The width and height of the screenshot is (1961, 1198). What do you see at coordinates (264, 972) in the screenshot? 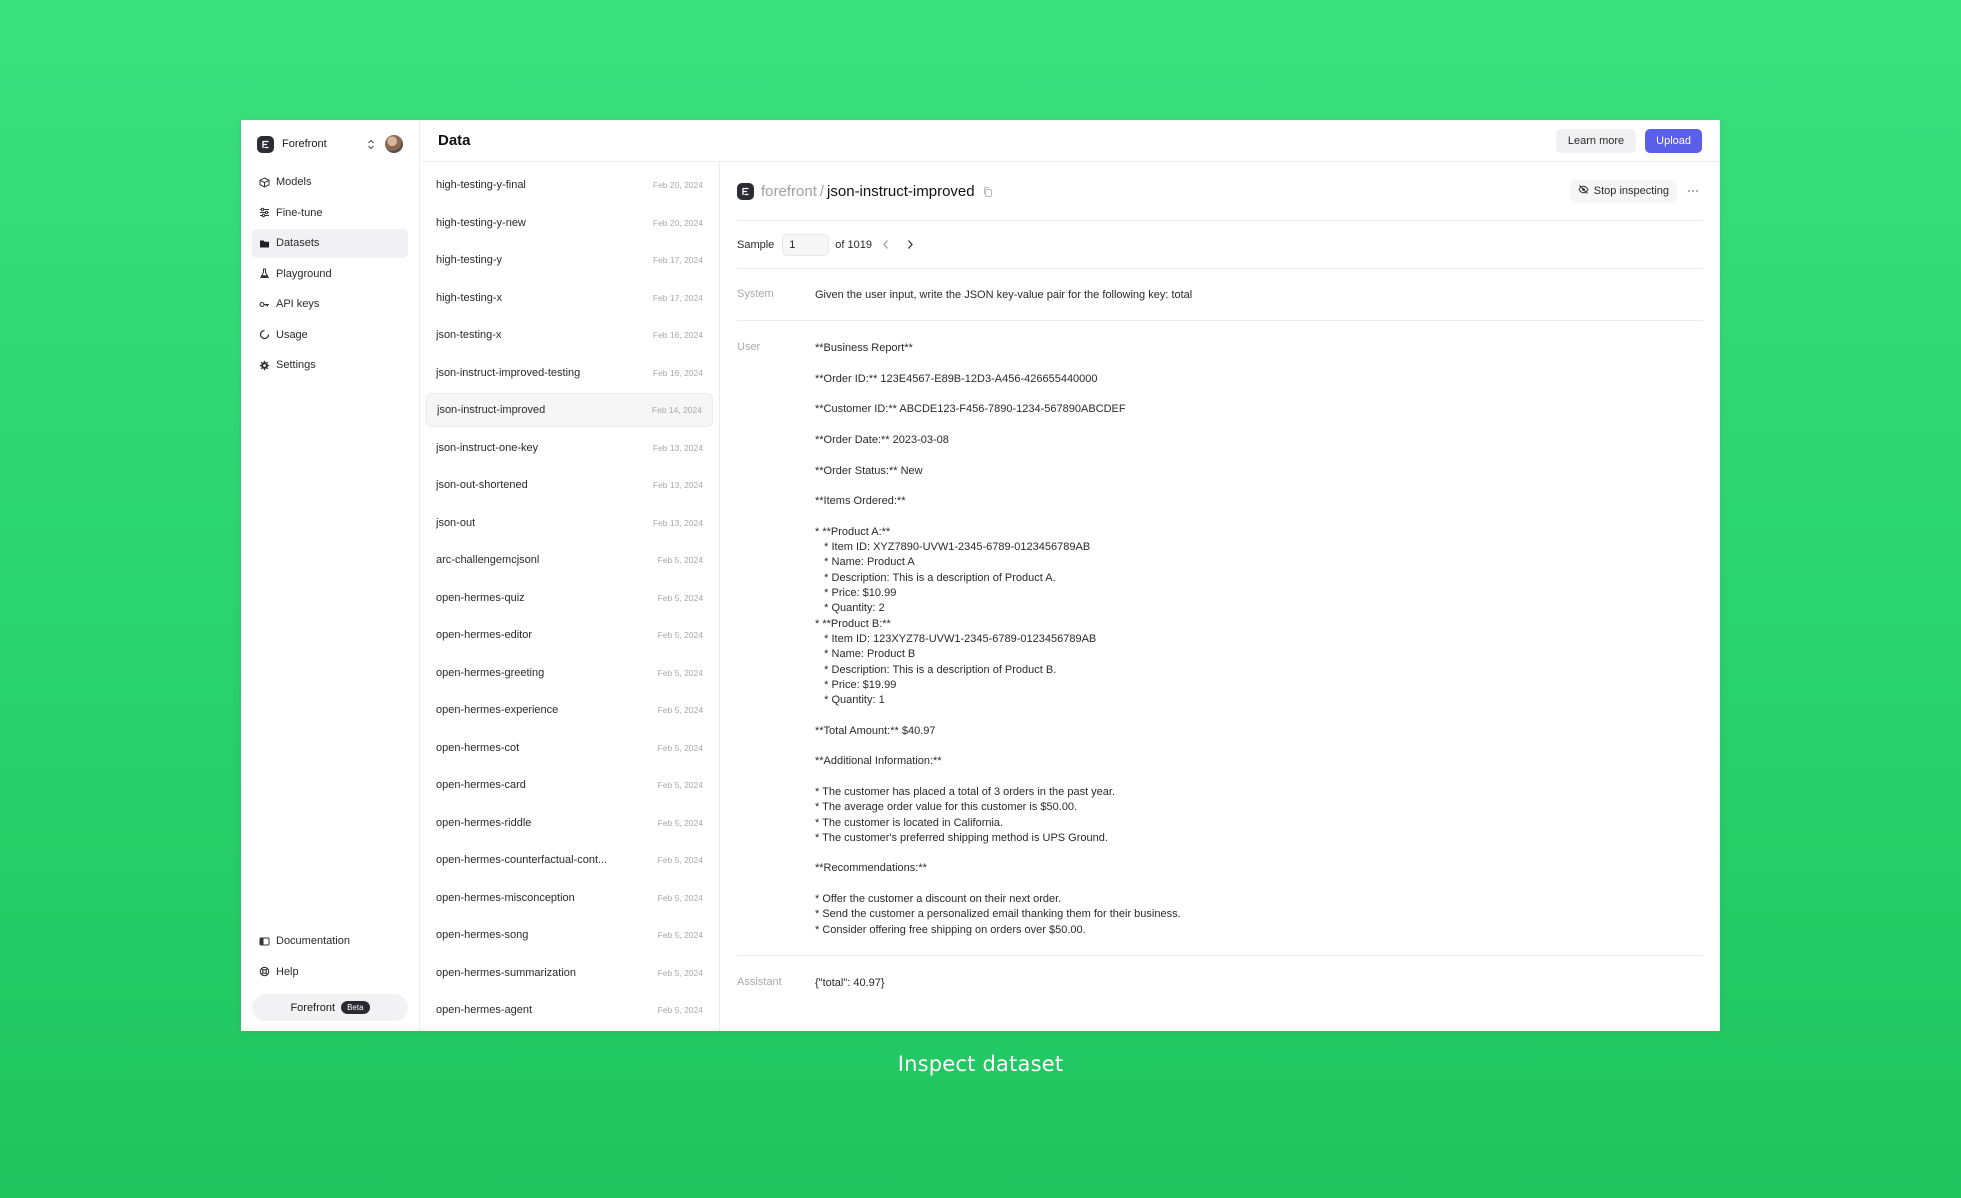
I see `lifebuoy-icon` at bounding box center [264, 972].